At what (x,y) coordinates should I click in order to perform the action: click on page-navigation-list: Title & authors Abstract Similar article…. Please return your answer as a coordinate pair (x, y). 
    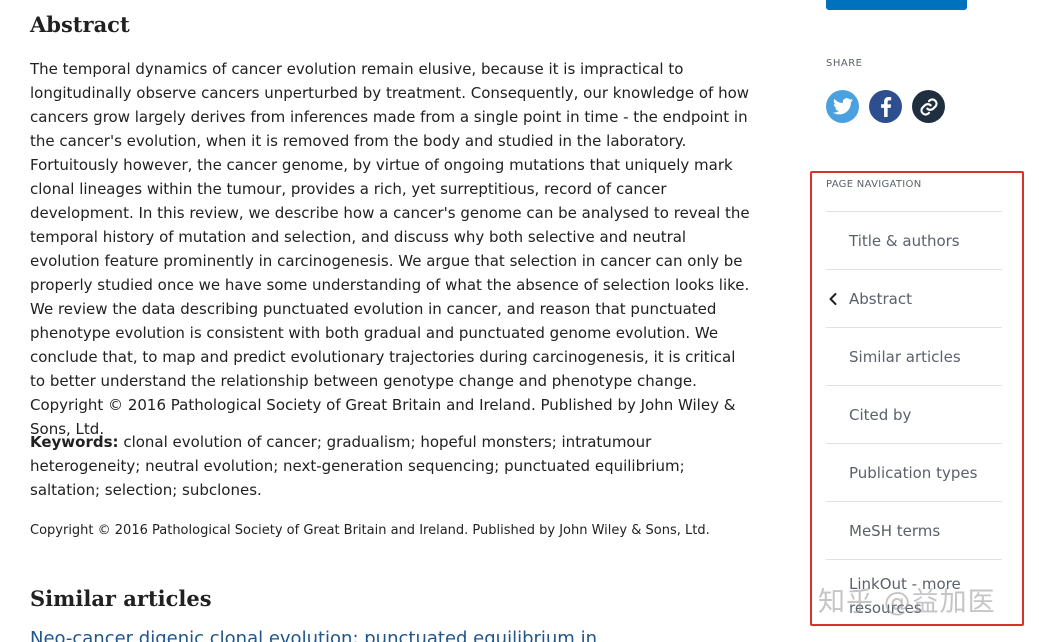
    Looking at the image, I should click on (914, 417).